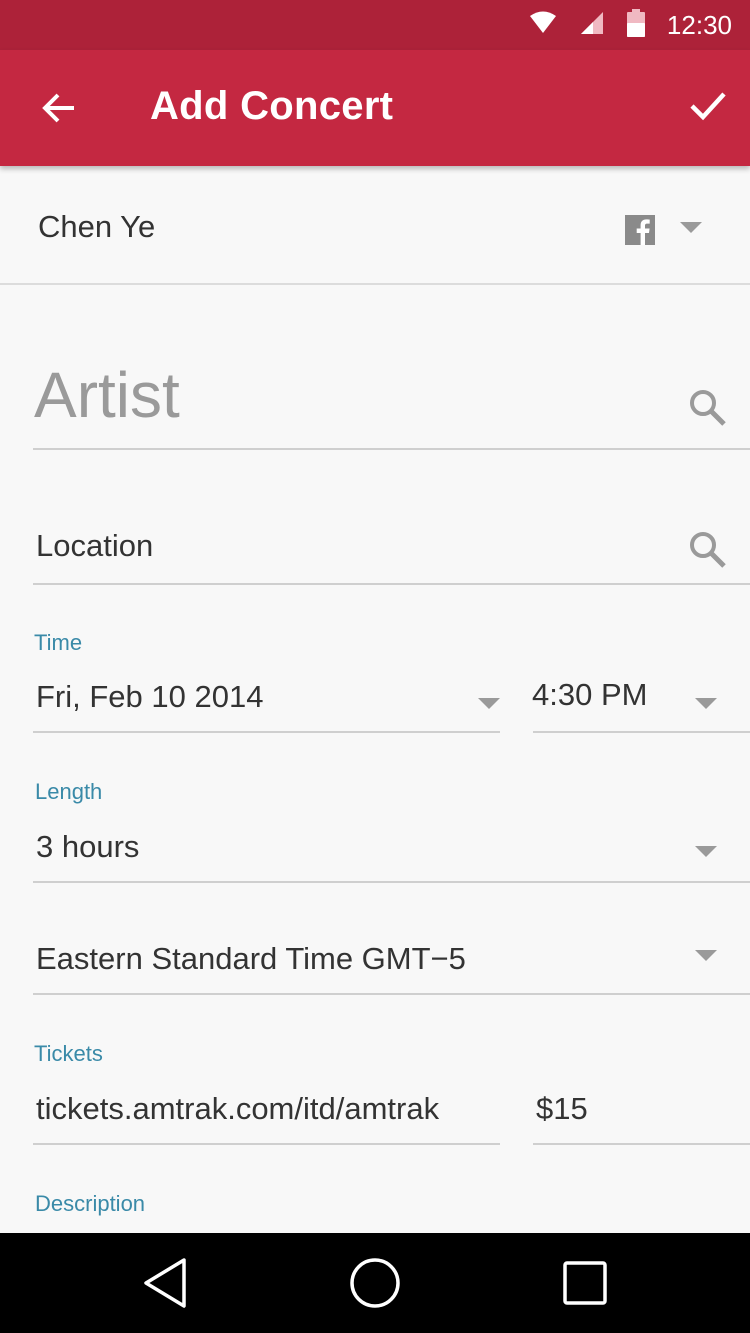 This screenshot has height=1333, width=750. Describe the element at coordinates (706, 851) in the screenshot. I see `length-dropdown-icon` at that location.